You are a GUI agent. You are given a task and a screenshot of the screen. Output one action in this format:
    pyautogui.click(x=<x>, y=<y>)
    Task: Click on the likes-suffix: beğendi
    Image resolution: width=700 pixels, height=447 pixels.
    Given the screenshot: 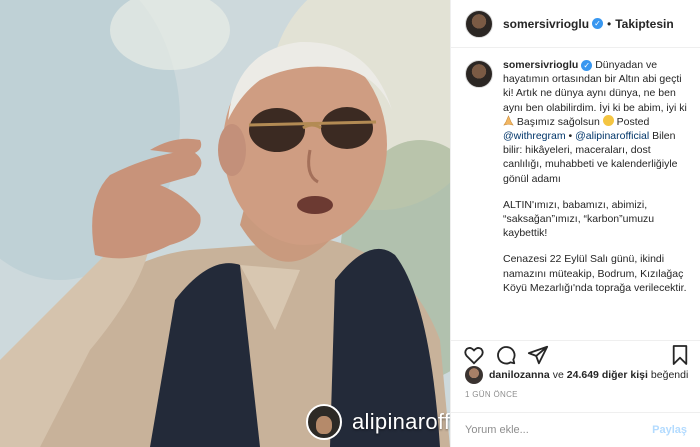 What is the action you would take?
    pyautogui.click(x=669, y=375)
    